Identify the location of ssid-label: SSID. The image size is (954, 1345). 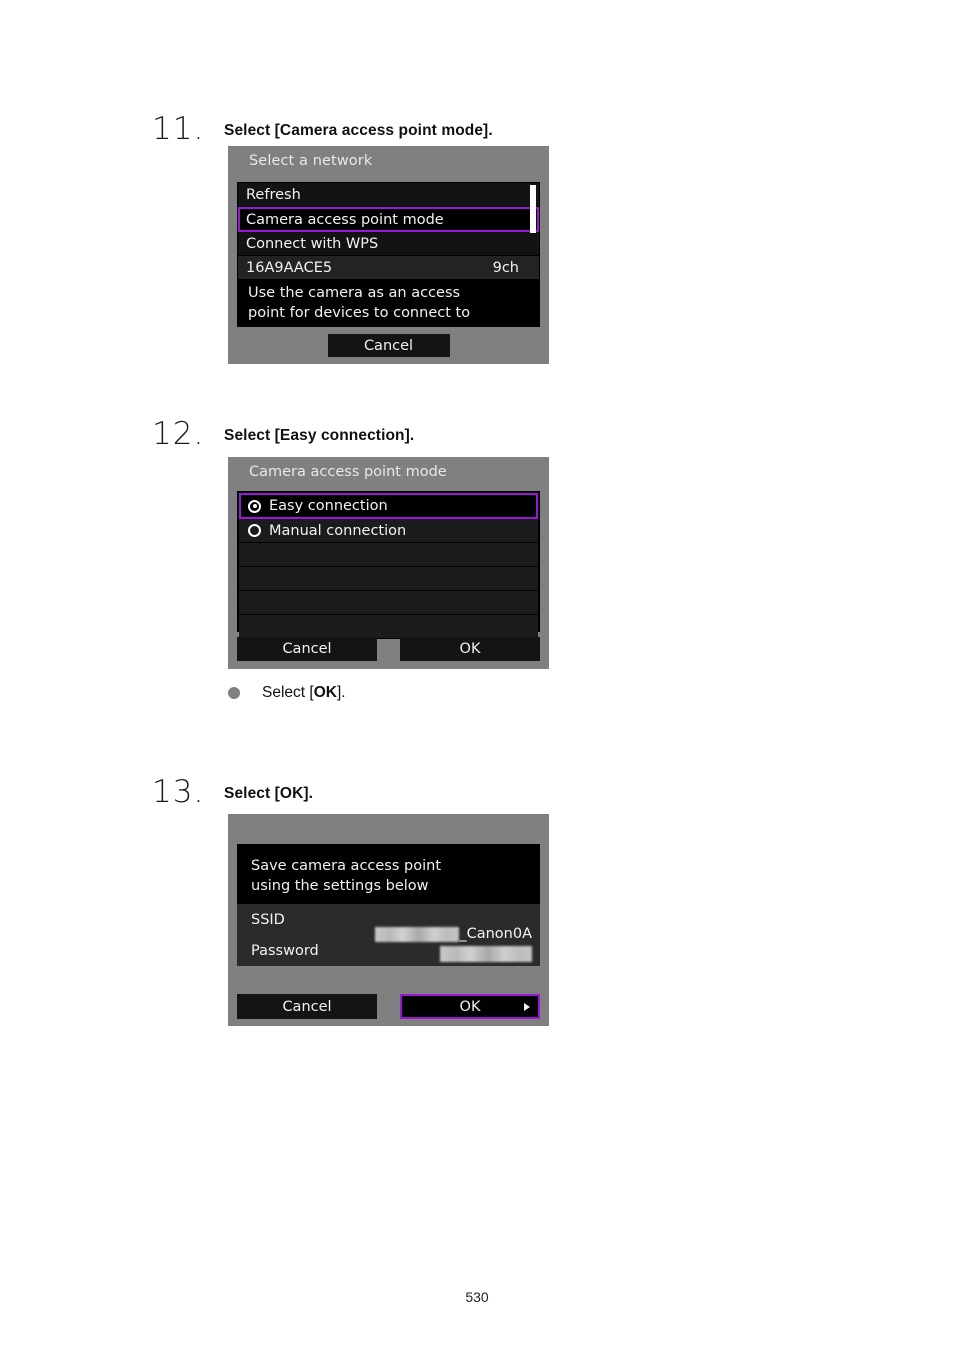
(268, 919).